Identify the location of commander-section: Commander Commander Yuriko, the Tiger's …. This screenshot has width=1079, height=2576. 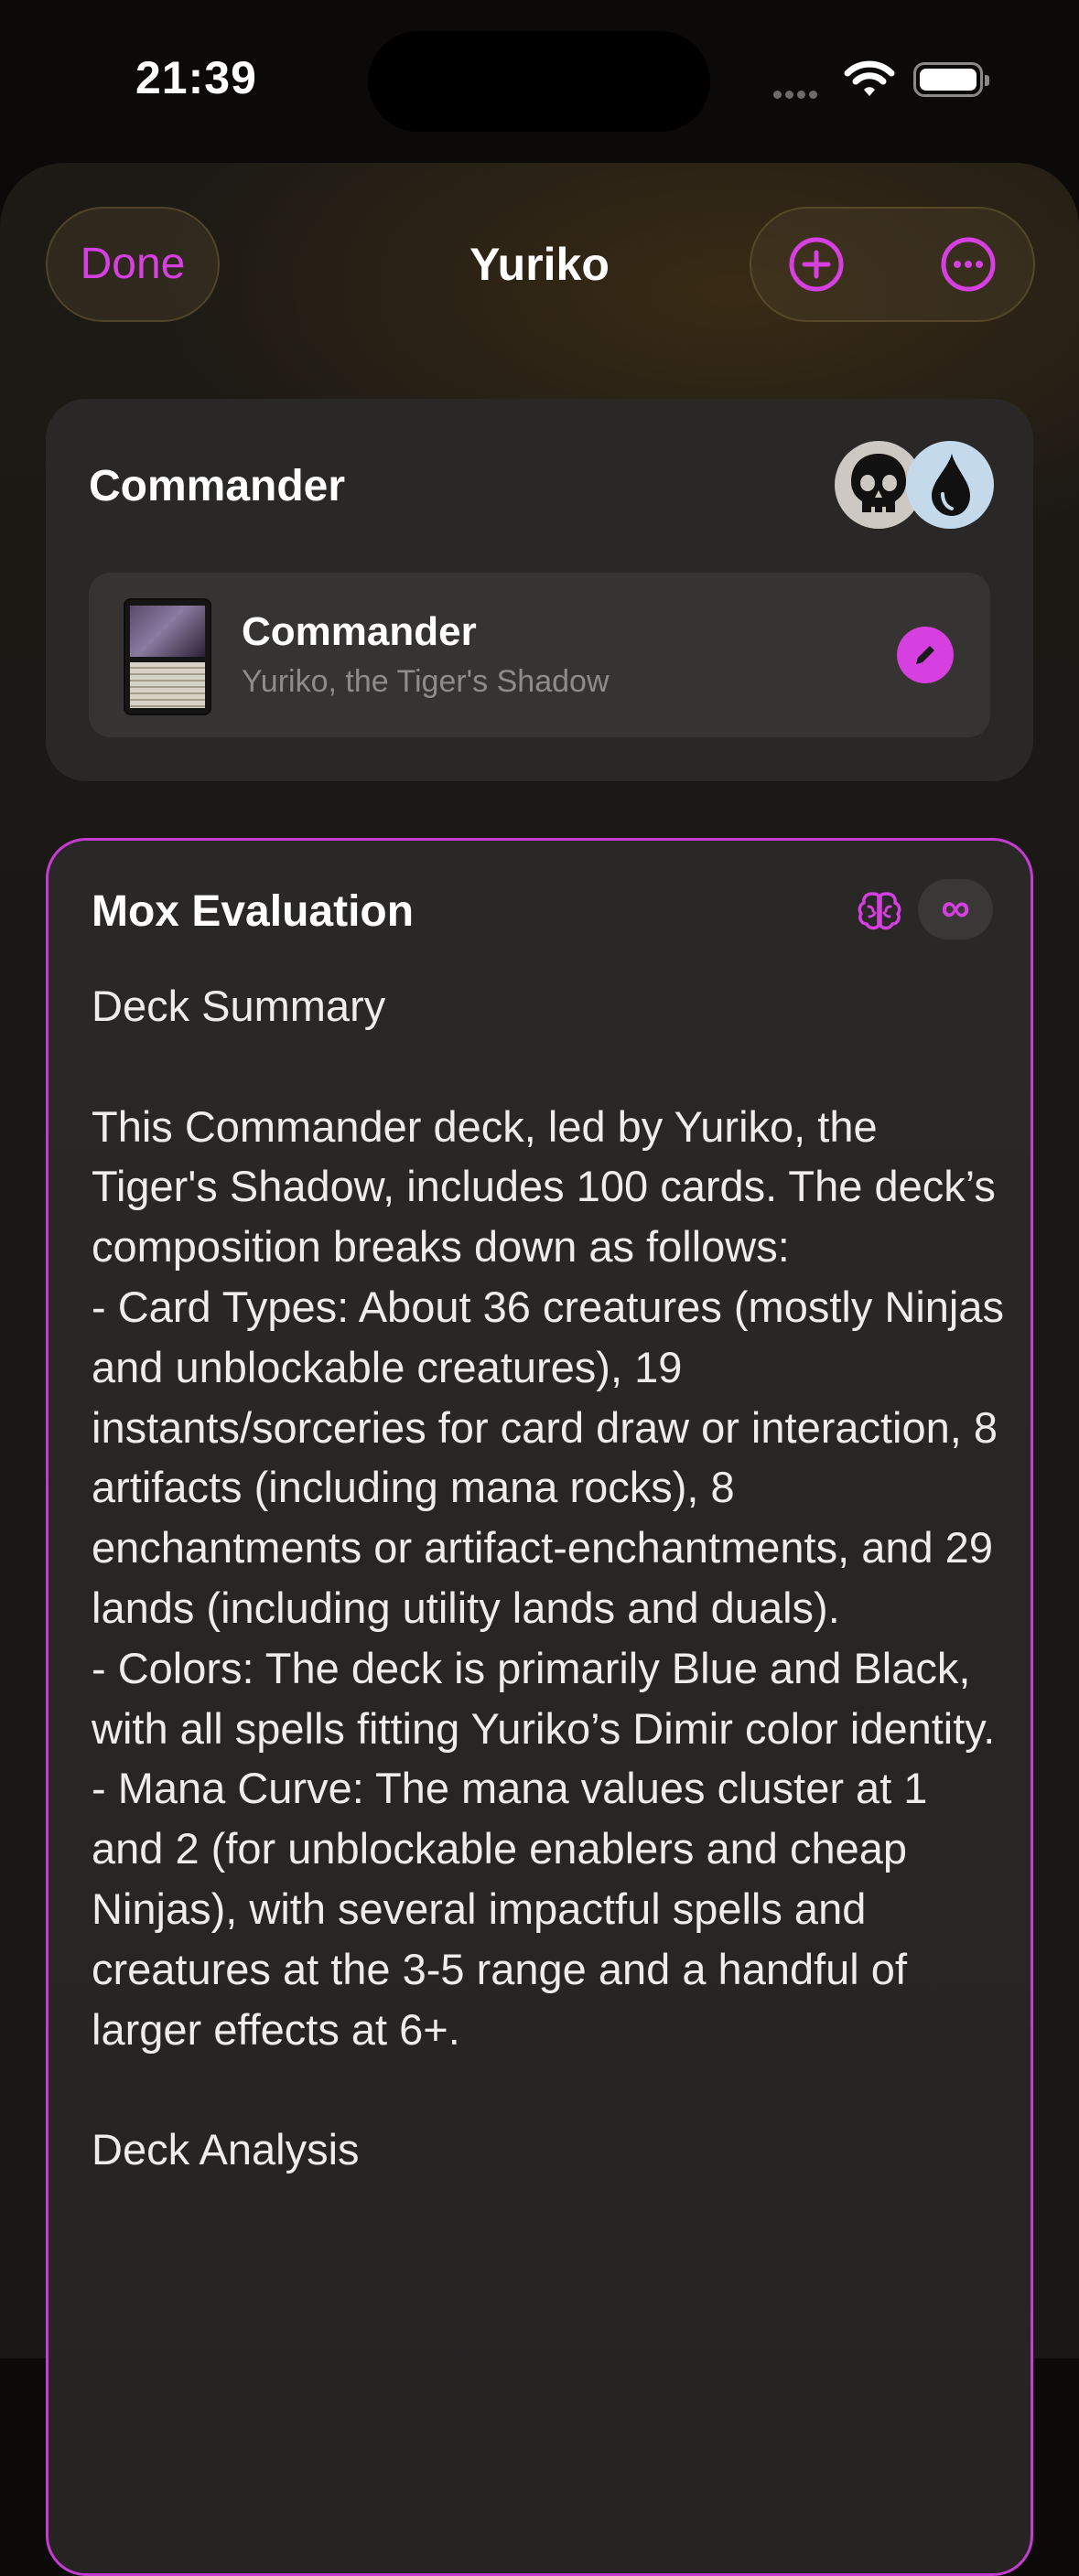
(539, 590).